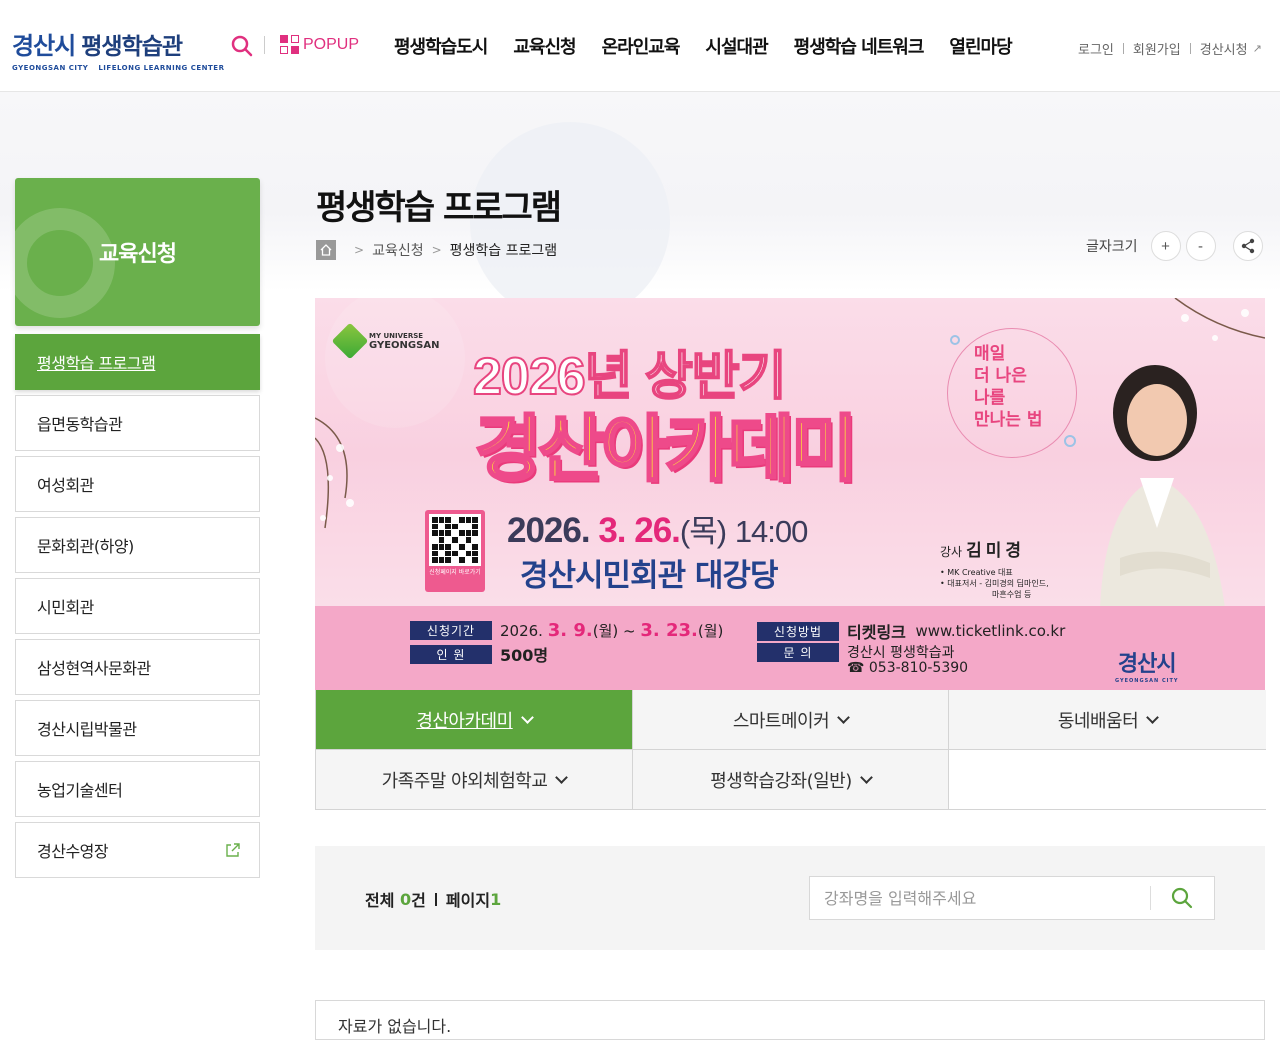 This screenshot has height=1040, width=1280. I want to click on nav-lifelong-city: 평생학습도시, so click(441, 46).